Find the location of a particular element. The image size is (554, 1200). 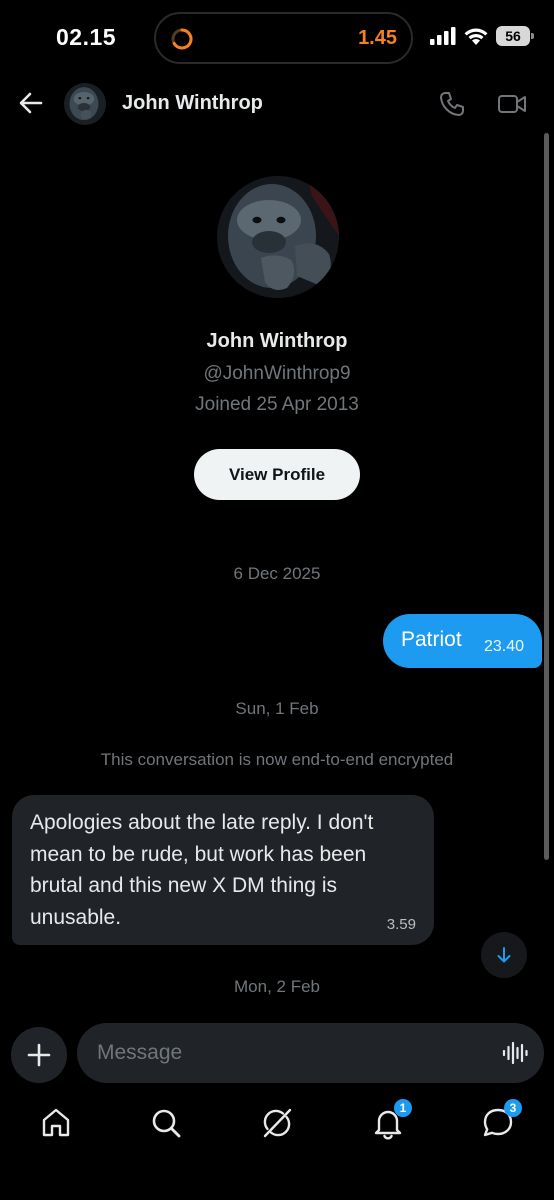

dynamic-island: 1.45 is located at coordinates (283, 38).